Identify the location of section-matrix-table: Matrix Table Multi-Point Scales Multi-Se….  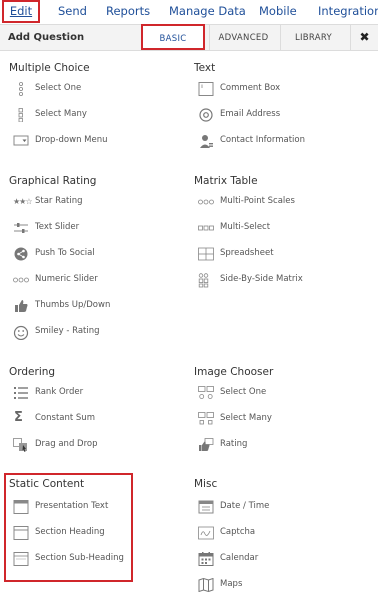
(284, 231).